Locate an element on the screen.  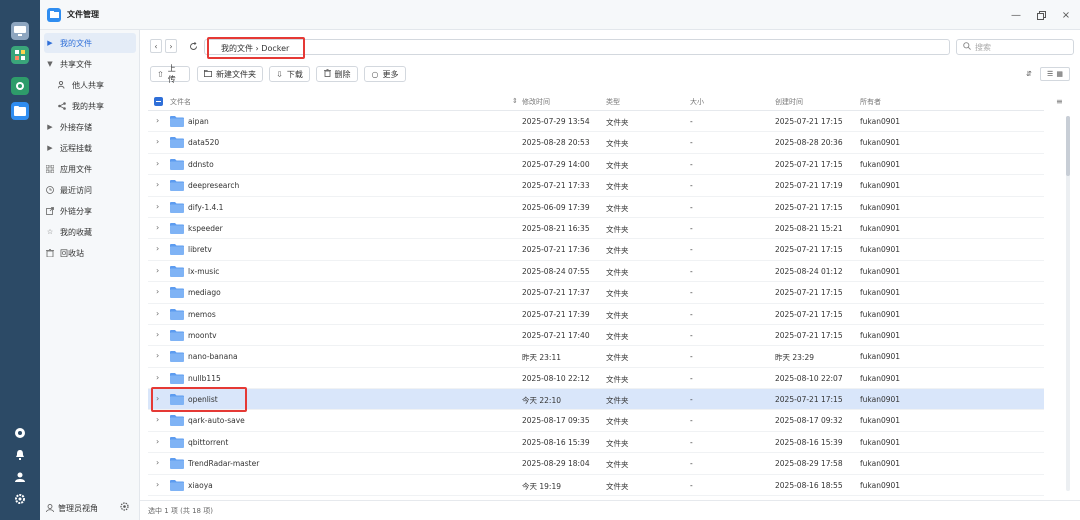
column-settings-icon: ≡ is located at coordinates (1059, 101).